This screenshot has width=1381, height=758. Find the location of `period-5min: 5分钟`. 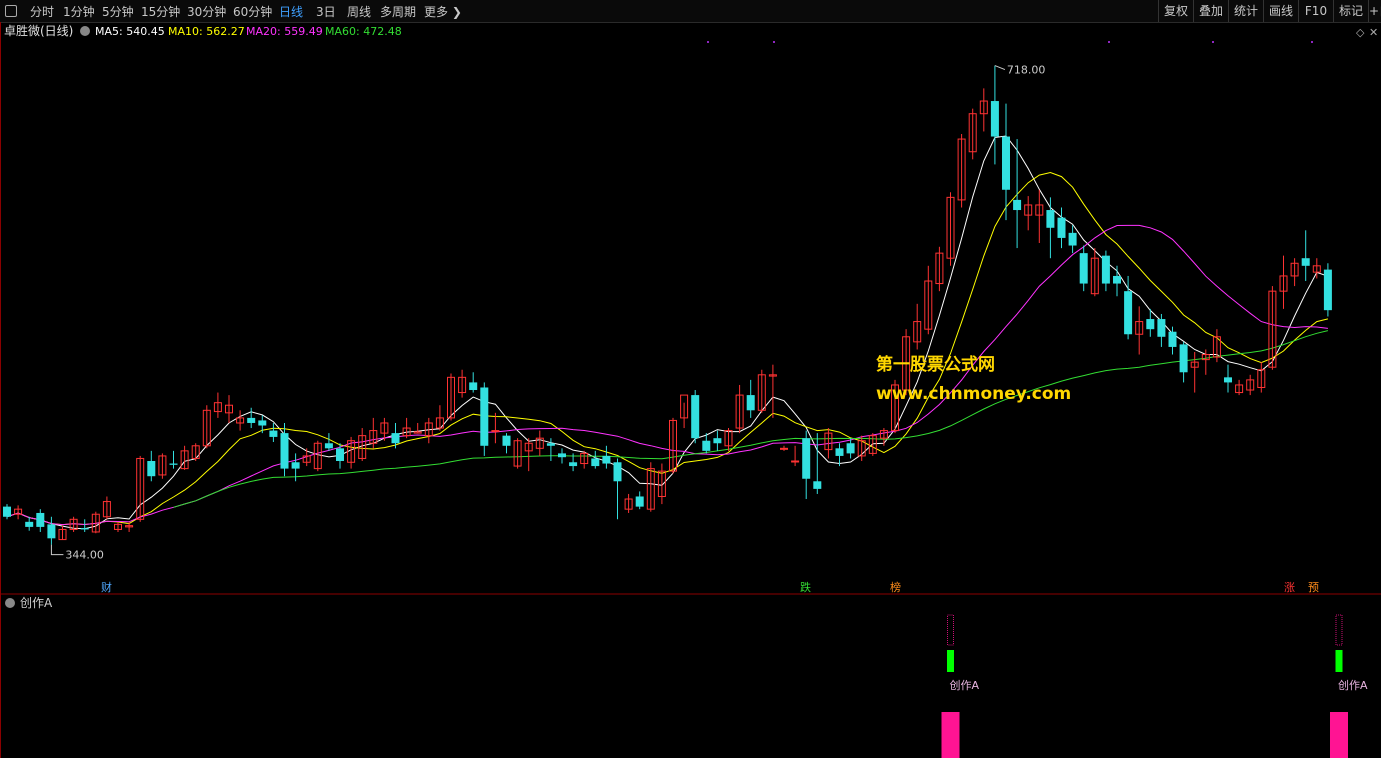

period-5min: 5分钟 is located at coordinates (118, 11).